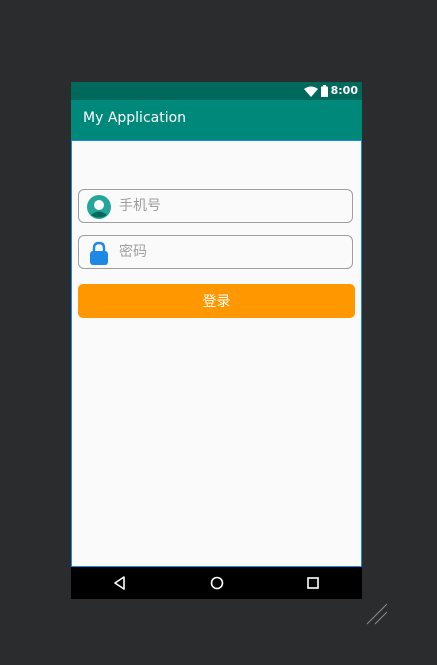 The width and height of the screenshot is (437, 665). Describe the element at coordinates (99, 253) in the screenshot. I see `lock-icon` at that location.